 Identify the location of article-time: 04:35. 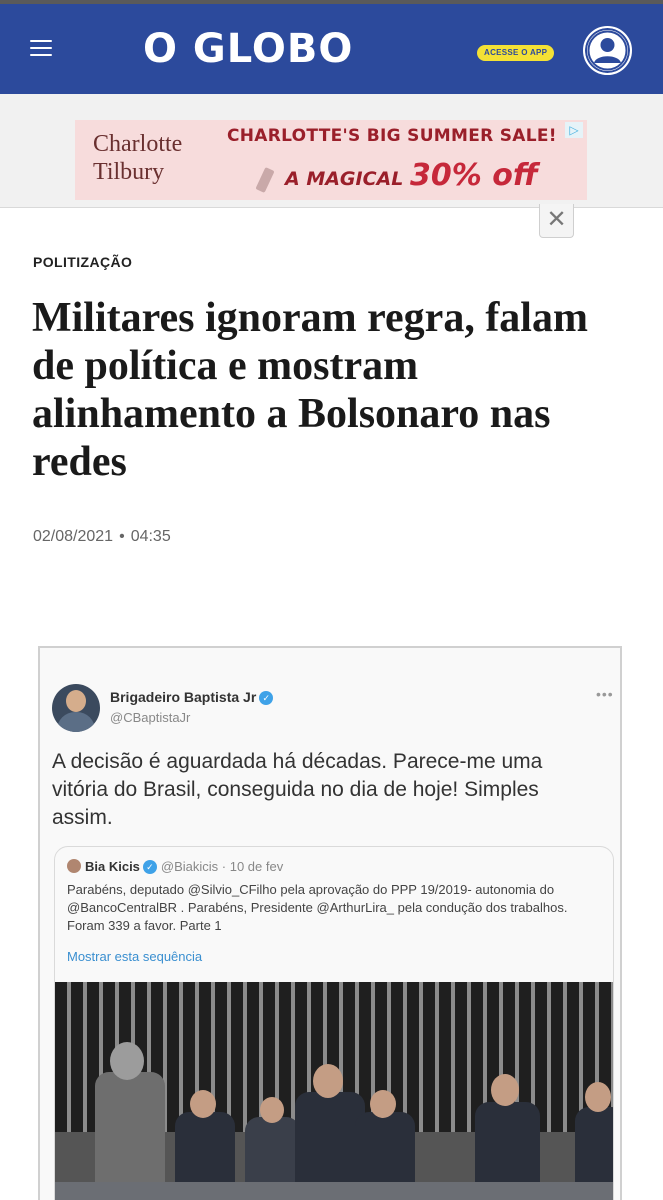
(150, 536).